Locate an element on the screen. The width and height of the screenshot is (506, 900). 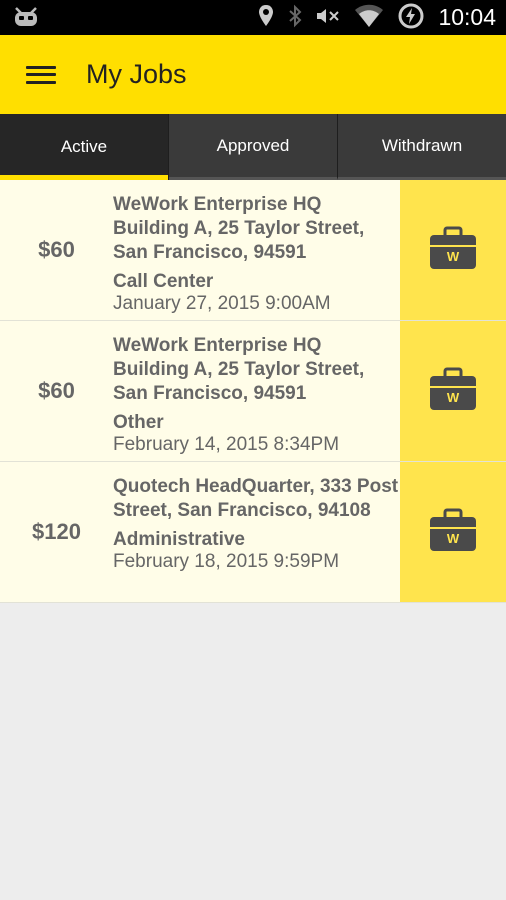
mute-icon is located at coordinates (328, 18).